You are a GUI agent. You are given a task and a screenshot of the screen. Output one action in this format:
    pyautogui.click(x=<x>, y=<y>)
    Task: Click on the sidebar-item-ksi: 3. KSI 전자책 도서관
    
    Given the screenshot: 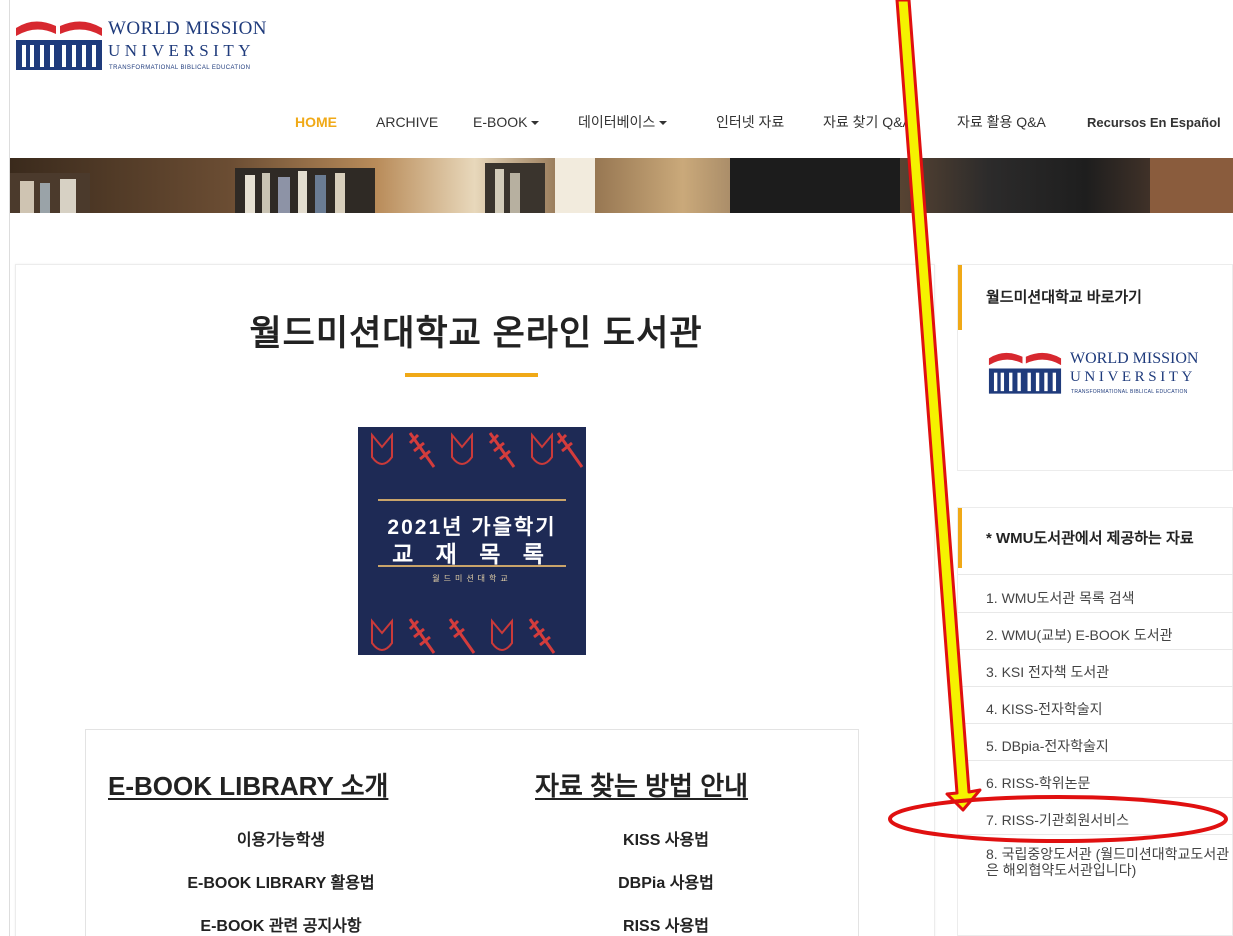 What is the action you would take?
    pyautogui.click(x=1047, y=672)
    